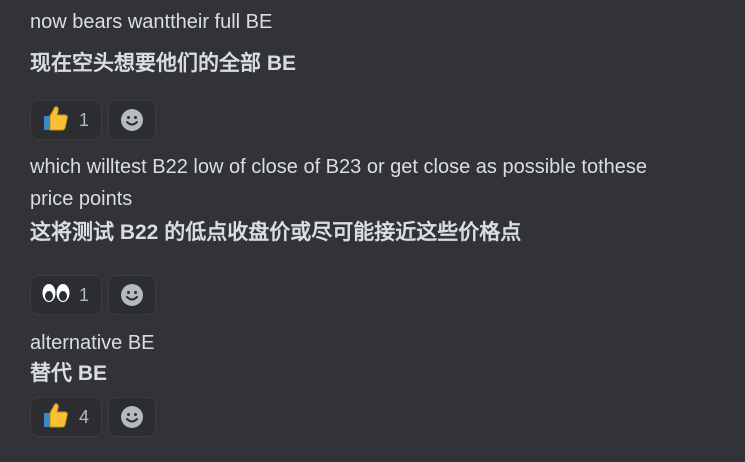 Image resolution: width=745 pixels, height=462 pixels. I want to click on message-text-zh: 这将测试 B22 的低点收盘价或尽可能接近这些价格点, so click(276, 232).